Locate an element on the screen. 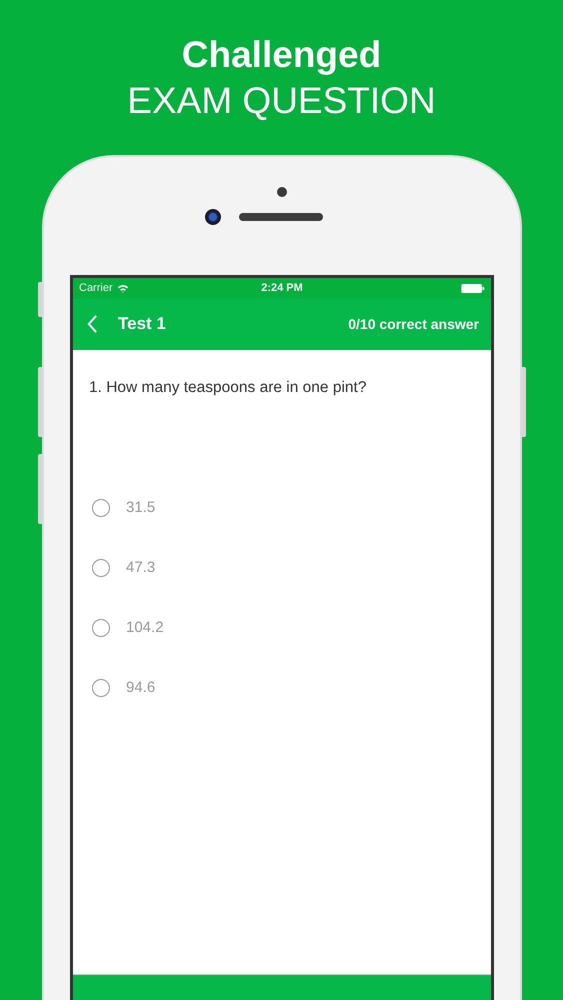 The width and height of the screenshot is (563, 1000). answer-option: 94.6 is located at coordinates (124, 688).